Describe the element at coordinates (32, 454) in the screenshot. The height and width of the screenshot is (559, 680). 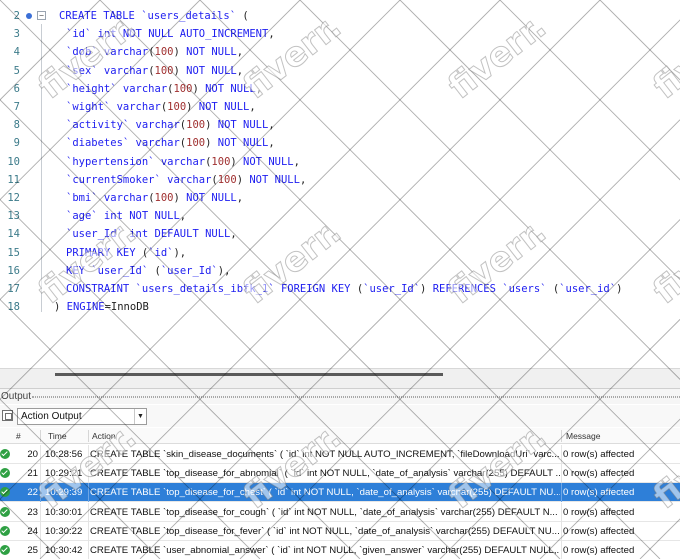
I see `row-number: 20` at that location.